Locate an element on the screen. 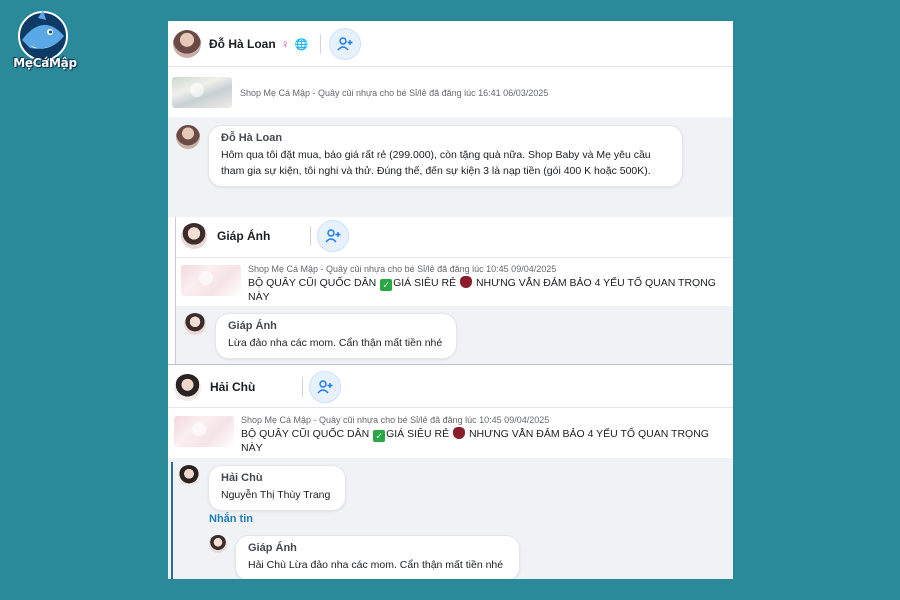 The height and width of the screenshot is (600, 900). comment-author: Đỗ Hà Loan is located at coordinates (445, 138).